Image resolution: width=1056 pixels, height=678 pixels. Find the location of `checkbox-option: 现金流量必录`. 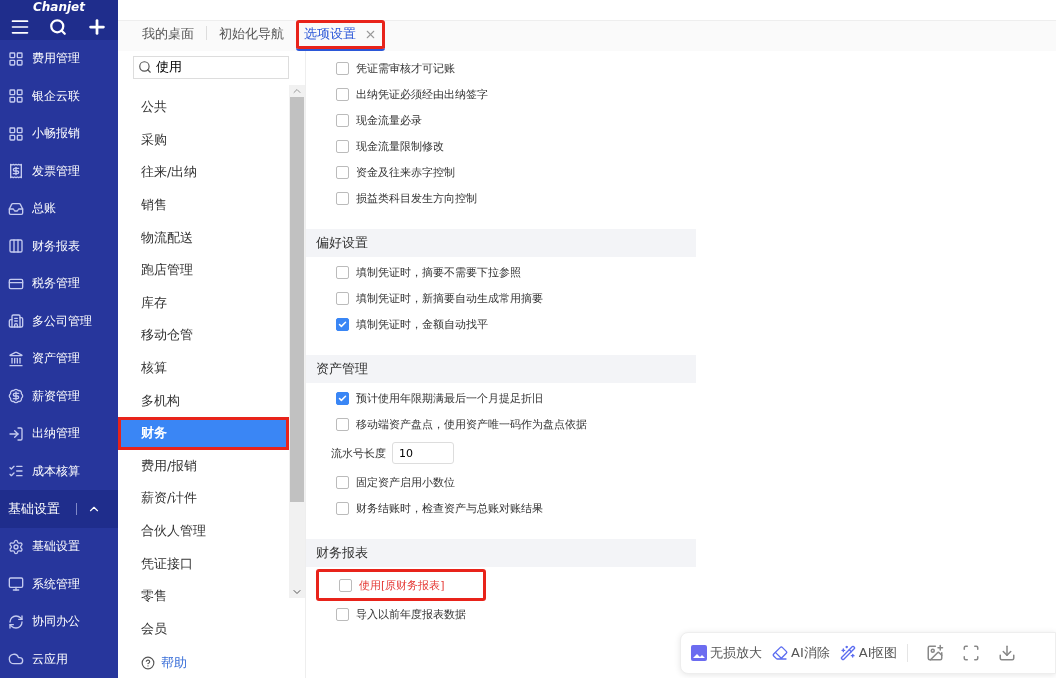

checkbox-option: 现金流量必录 is located at coordinates (501, 120).